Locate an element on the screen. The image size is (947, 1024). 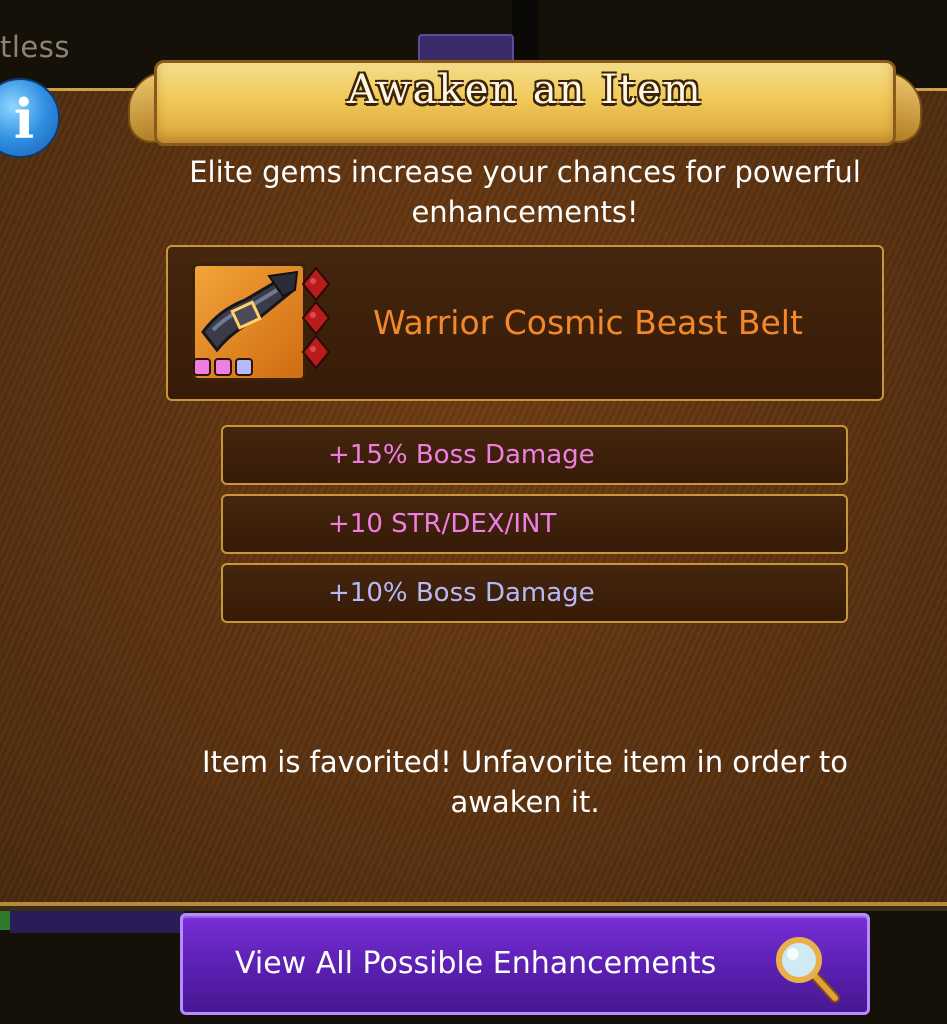
gem-indicators is located at coordinates (223, 367).